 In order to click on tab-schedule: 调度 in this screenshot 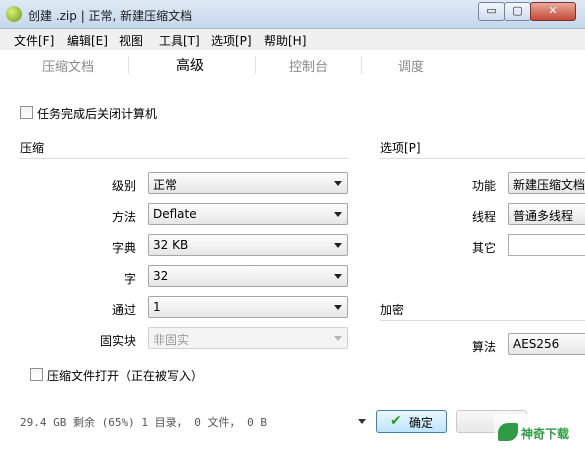, I will do `click(411, 65)`.